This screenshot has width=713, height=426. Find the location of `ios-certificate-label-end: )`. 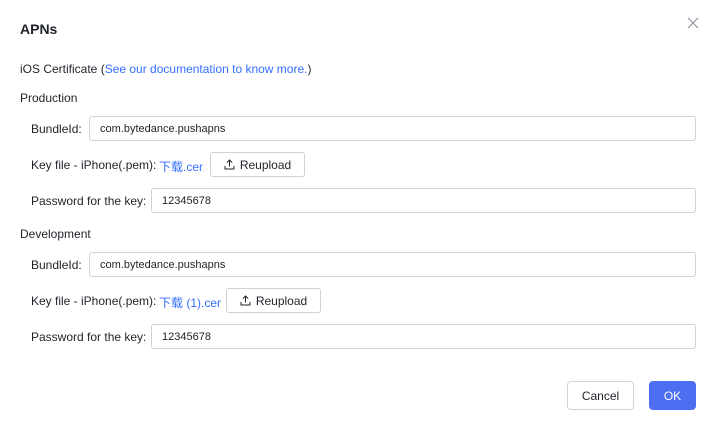

ios-certificate-label-end: ) is located at coordinates (309, 69).